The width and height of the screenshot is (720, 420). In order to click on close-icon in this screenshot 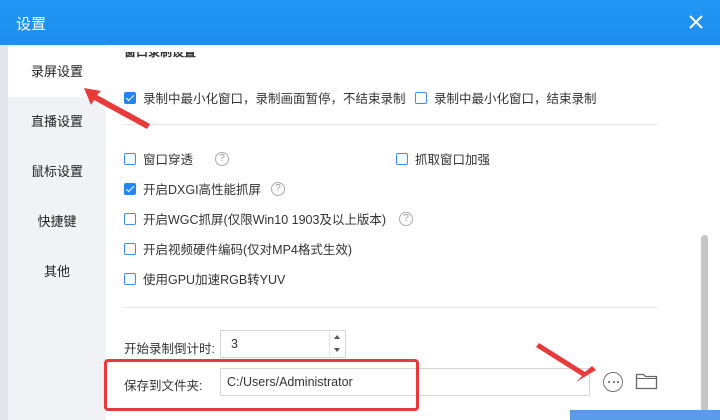, I will do `click(696, 22)`.